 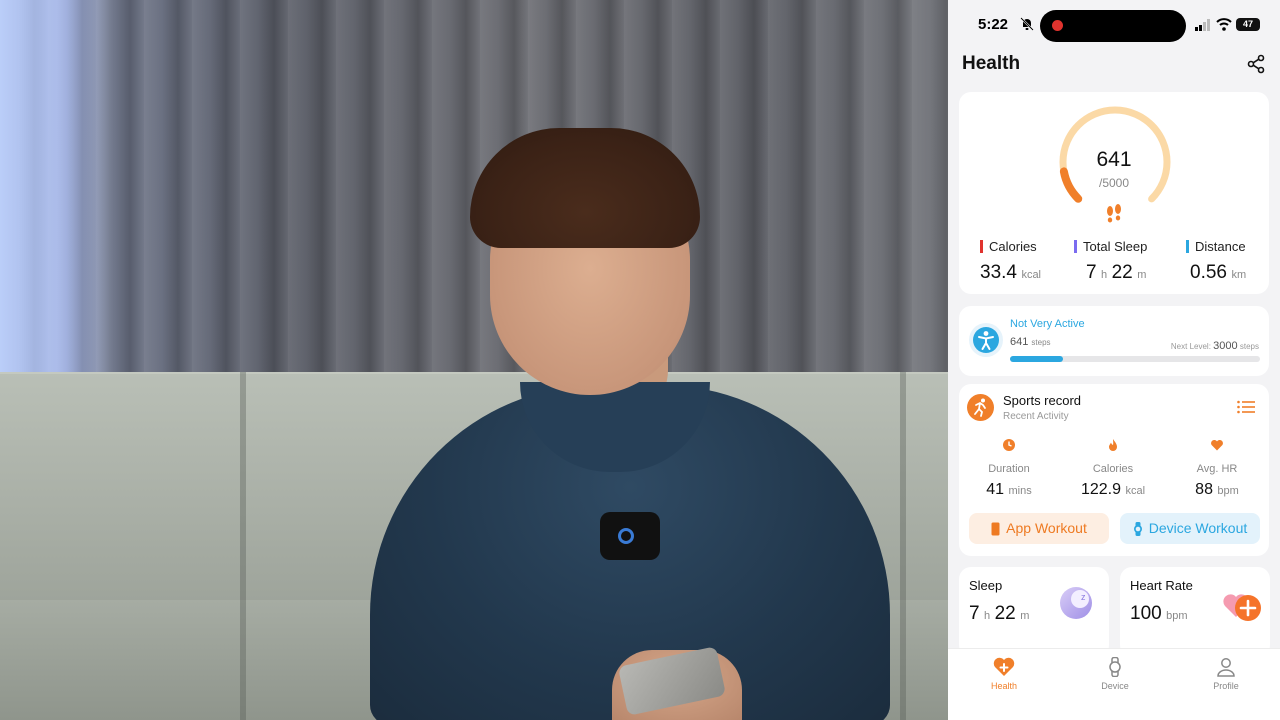 I want to click on duration-stat: Duration 41 mins, so click(x=1009, y=468).